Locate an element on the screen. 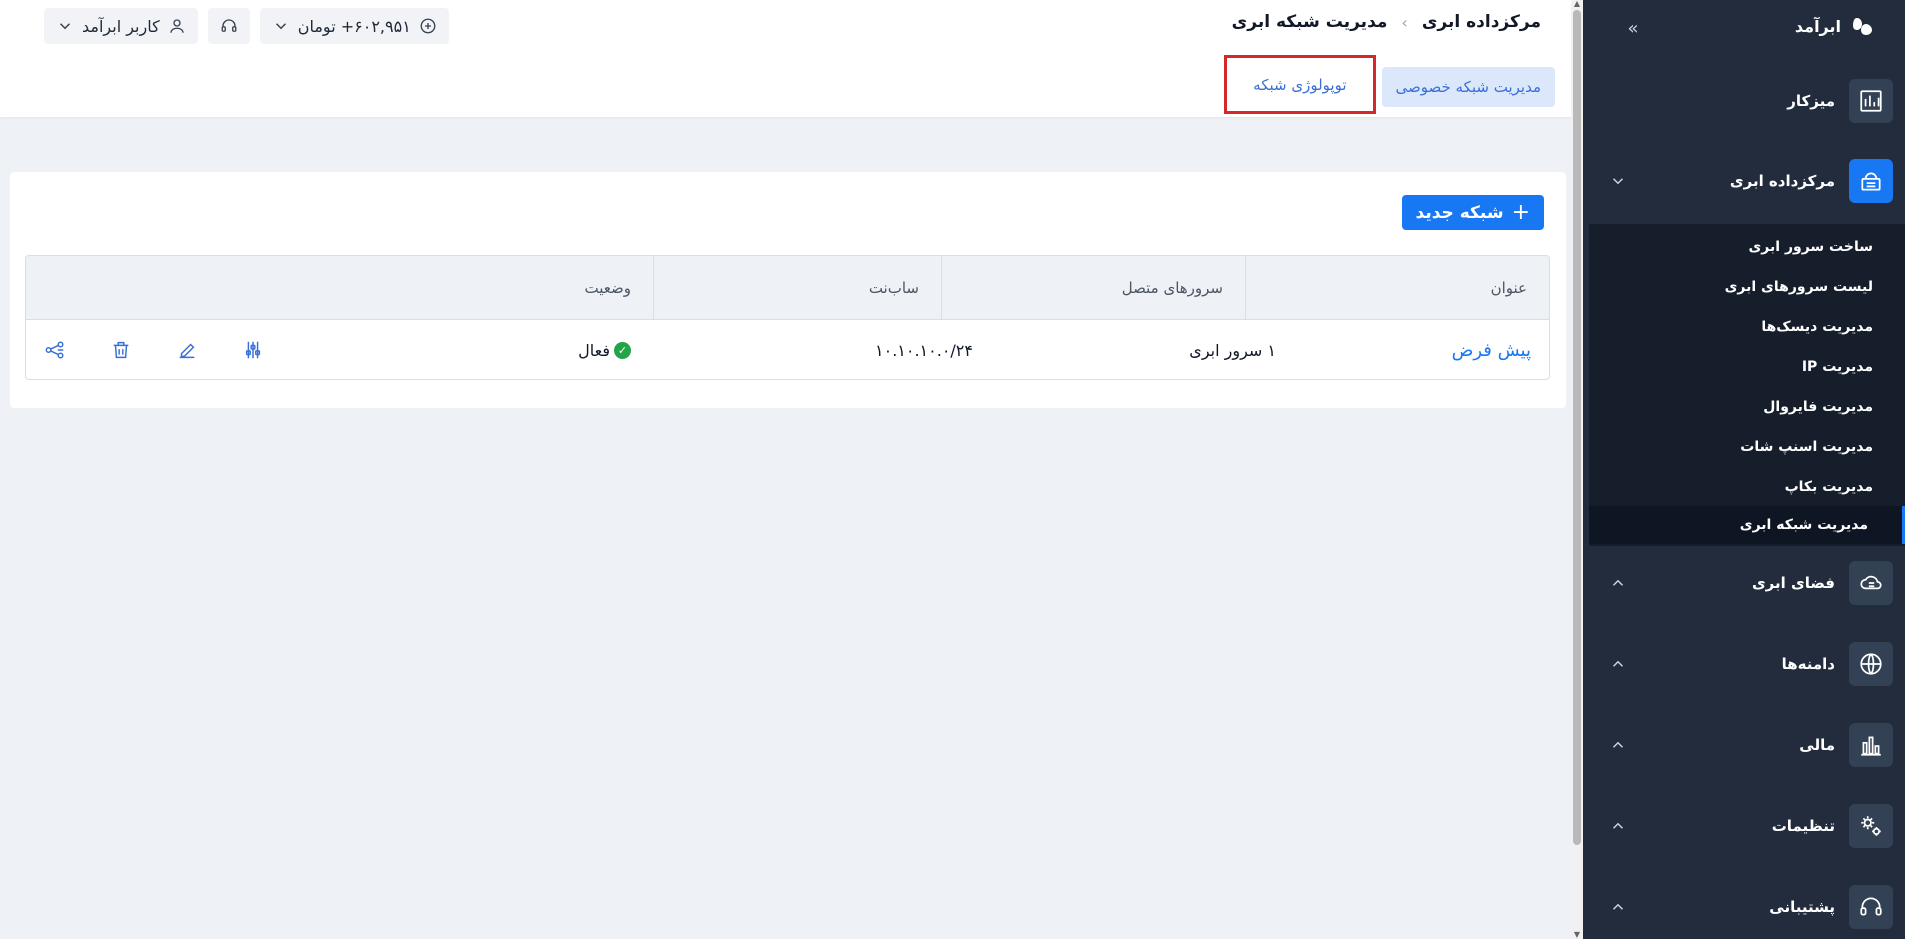  tab-network-topology: توپولوژی شبکه is located at coordinates (1300, 84).